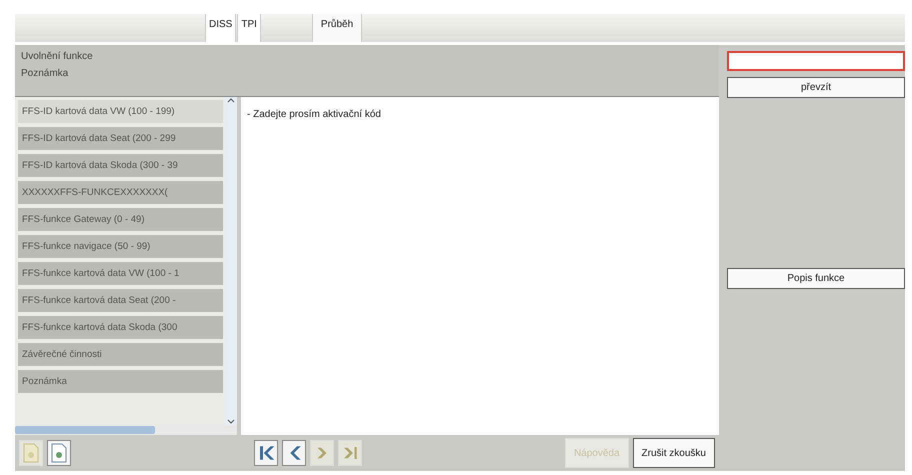 The height and width of the screenshot is (475, 912). Describe the element at coordinates (57, 56) in the screenshot. I see `header-title: Uvolnění funkce` at that location.